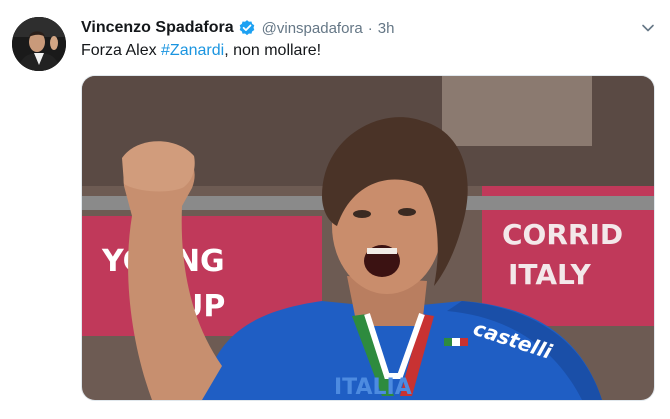 The image size is (670, 419). What do you see at coordinates (312, 28) in the screenshot?
I see `author-handle: @vinspadafora` at bounding box center [312, 28].